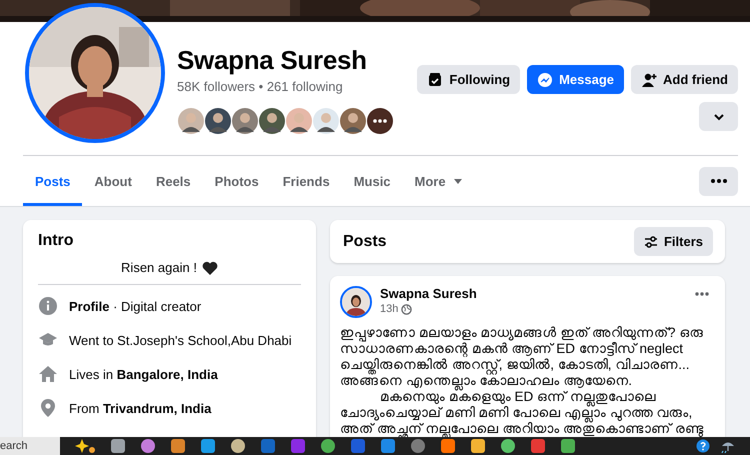  Describe the element at coordinates (48, 408) in the screenshot. I see `location-pin-icon` at that location.